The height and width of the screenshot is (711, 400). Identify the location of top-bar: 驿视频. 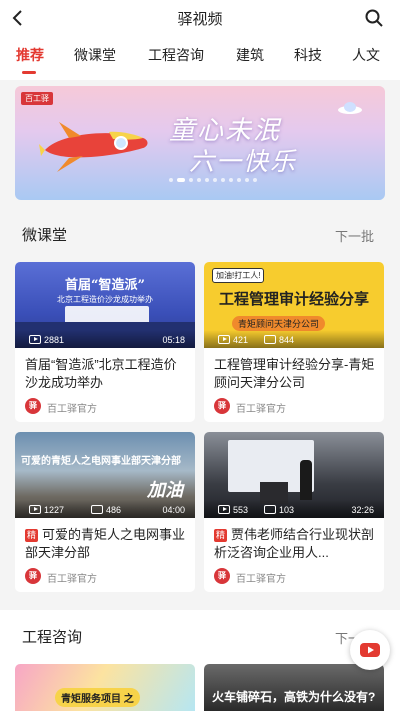
(200, 18).